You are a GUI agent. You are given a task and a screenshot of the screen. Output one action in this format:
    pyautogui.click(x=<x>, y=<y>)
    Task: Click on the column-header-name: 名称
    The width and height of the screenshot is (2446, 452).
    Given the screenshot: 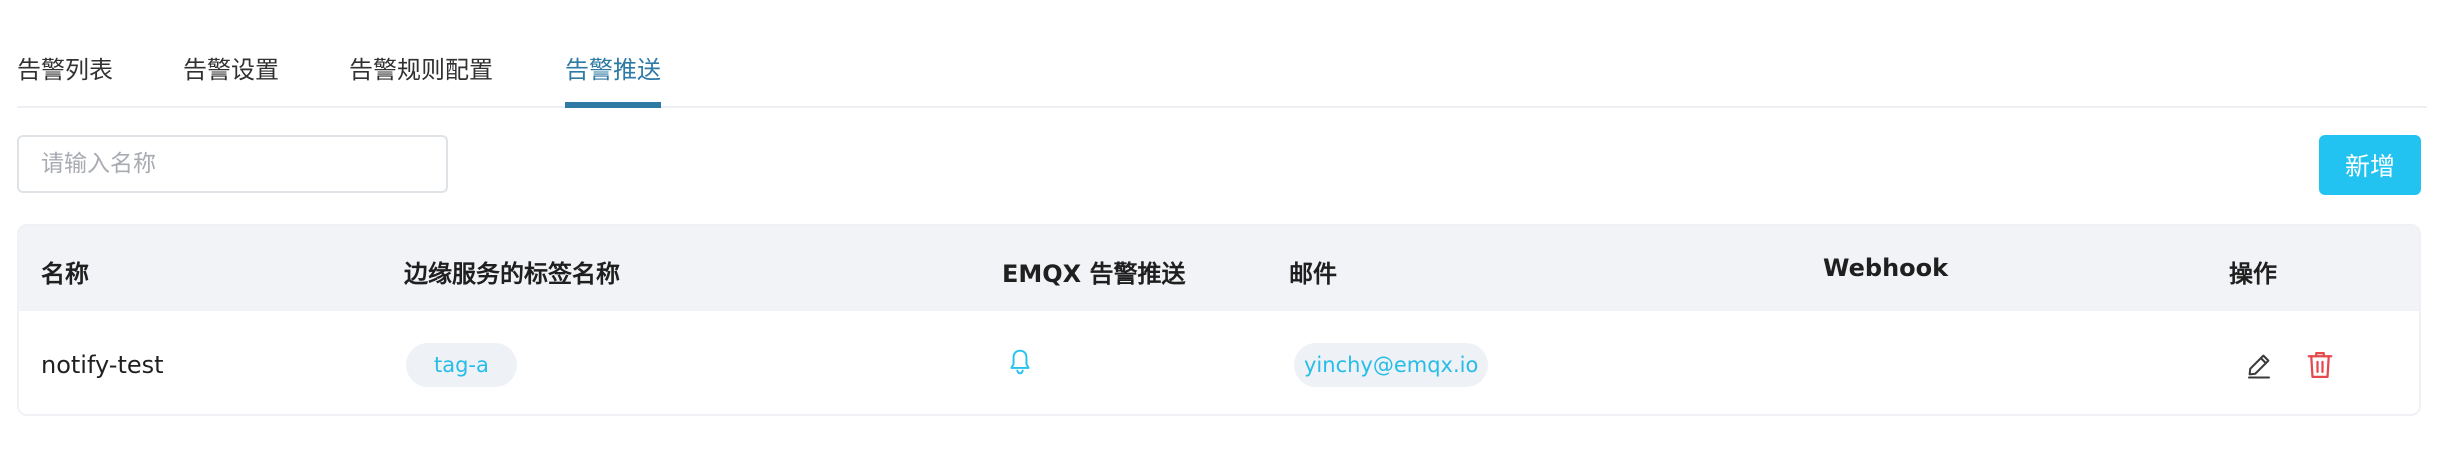 What is the action you would take?
    pyautogui.click(x=65, y=274)
    